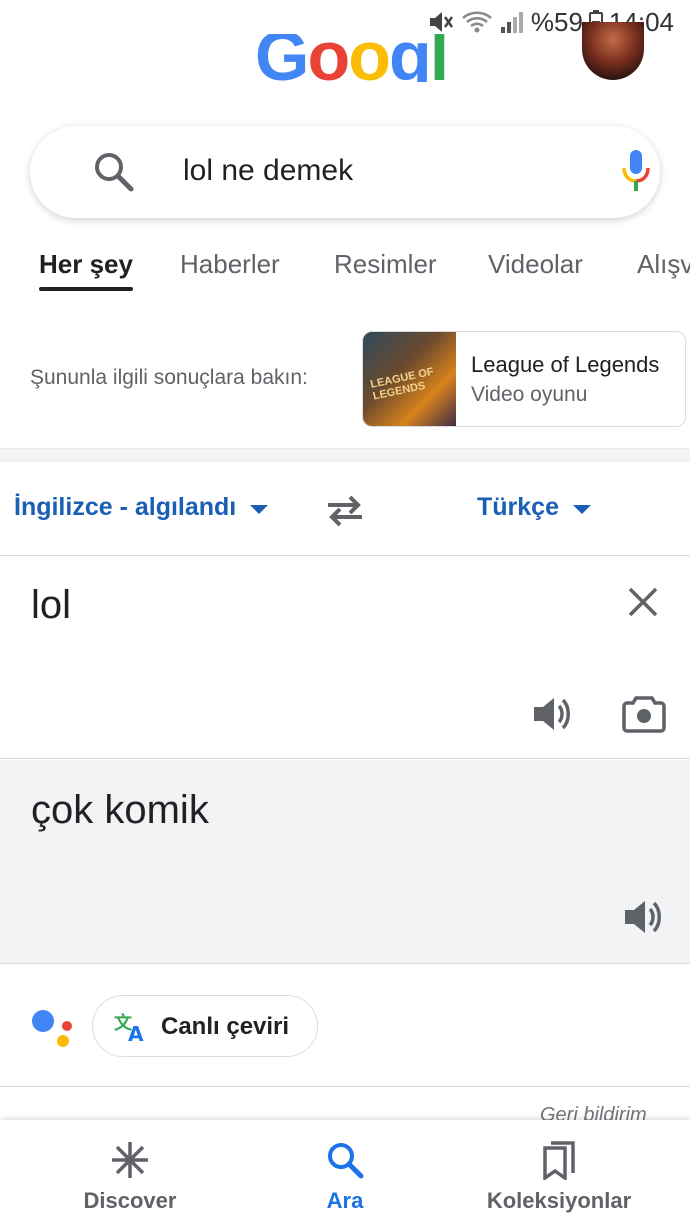  I want to click on camera-icon, so click(644, 714).